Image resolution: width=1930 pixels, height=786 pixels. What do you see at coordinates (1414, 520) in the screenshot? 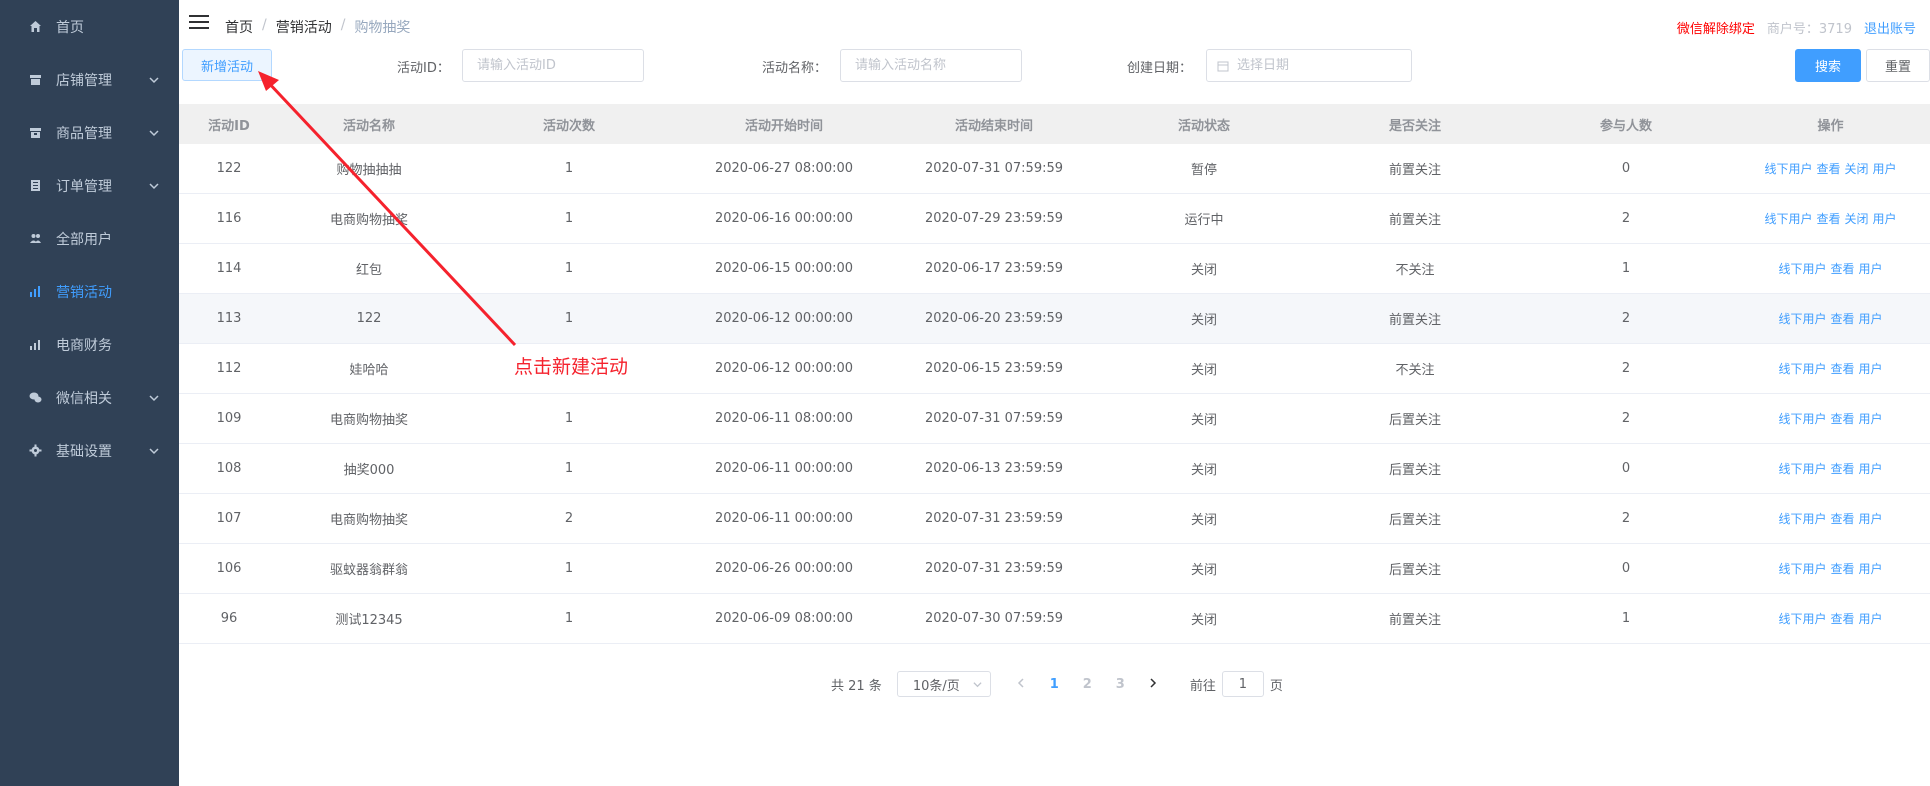
I see `cell-follow: 后置关注` at bounding box center [1414, 520].